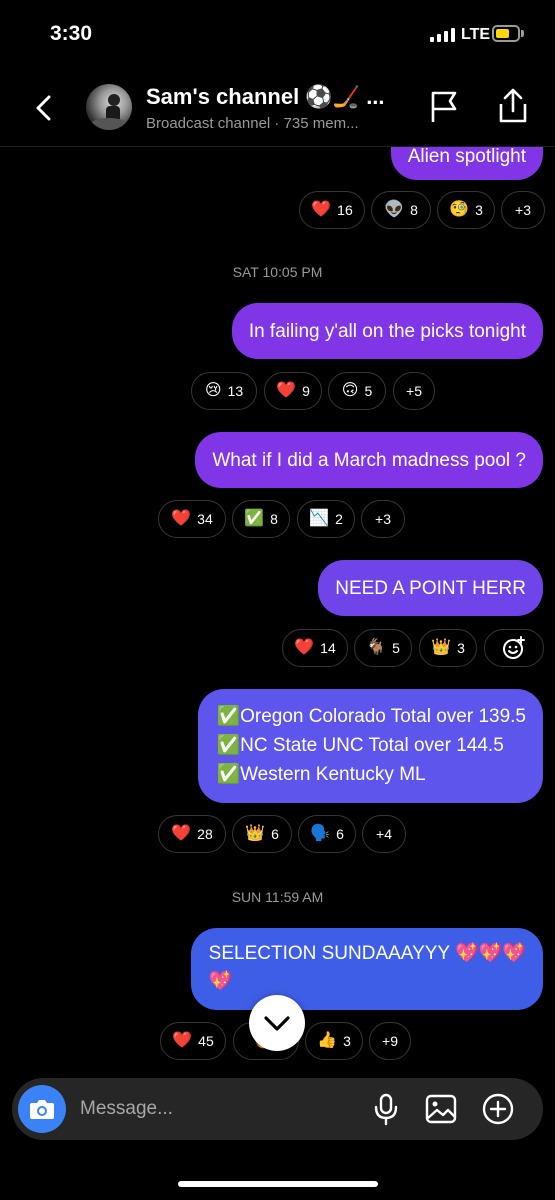 The image size is (555, 1200). What do you see at coordinates (109, 107) in the screenshot?
I see `channel-avatar` at bounding box center [109, 107].